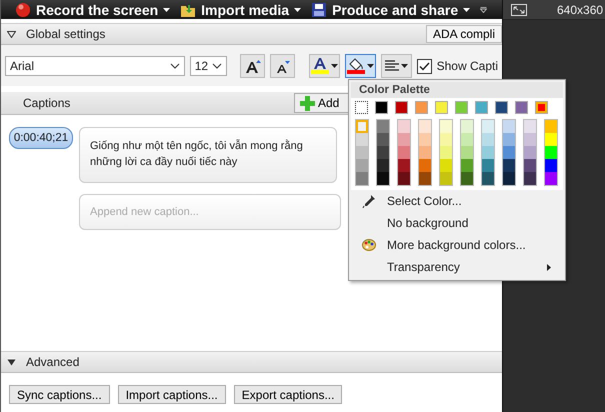 Image resolution: width=605 pixels, height=412 pixels. I want to click on show-captions-checkbox: Show Capti, so click(457, 66).